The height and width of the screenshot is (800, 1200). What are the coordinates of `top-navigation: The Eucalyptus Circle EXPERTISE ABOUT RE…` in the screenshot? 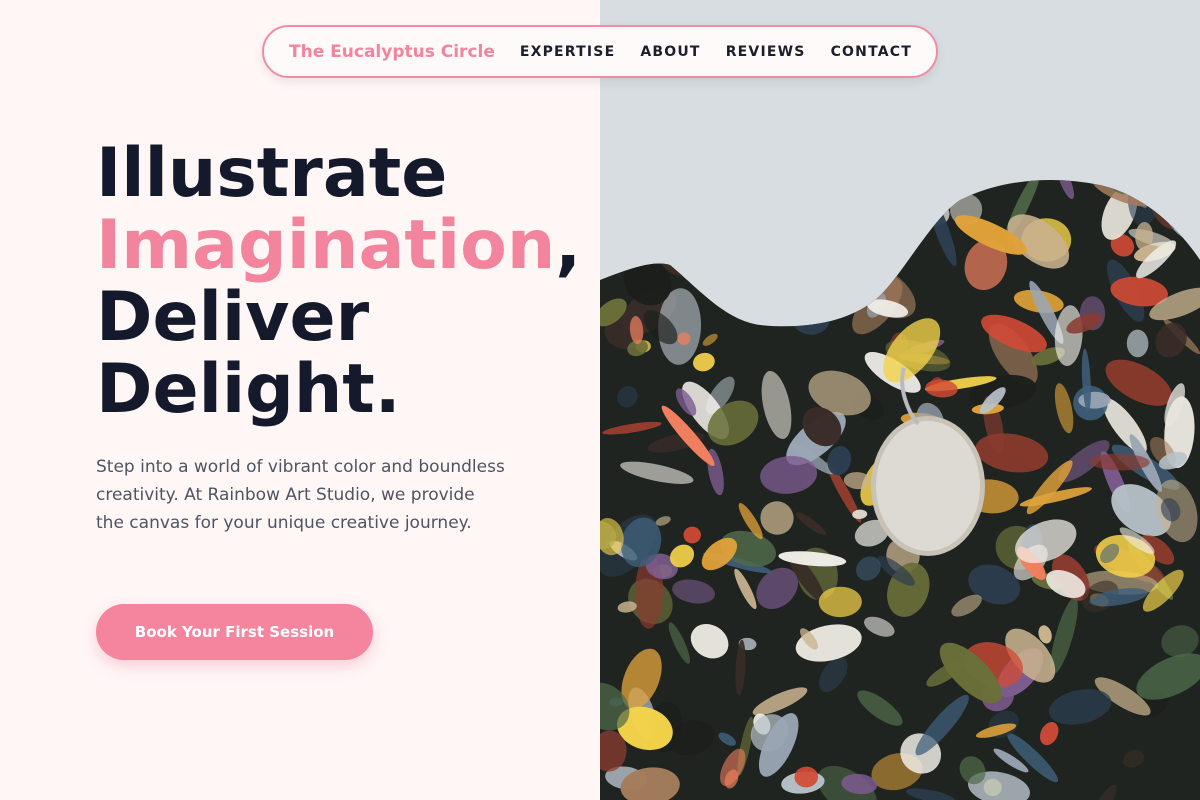 It's located at (600, 51).